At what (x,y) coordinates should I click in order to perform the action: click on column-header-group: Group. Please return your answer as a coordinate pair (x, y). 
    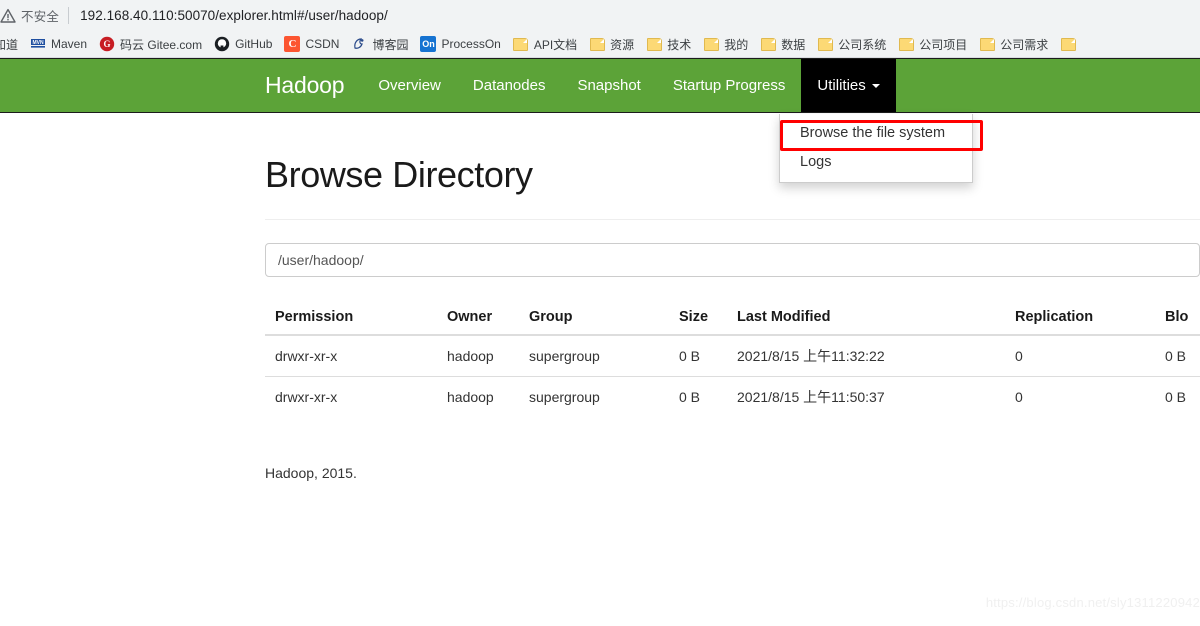
    Looking at the image, I should click on (594, 318).